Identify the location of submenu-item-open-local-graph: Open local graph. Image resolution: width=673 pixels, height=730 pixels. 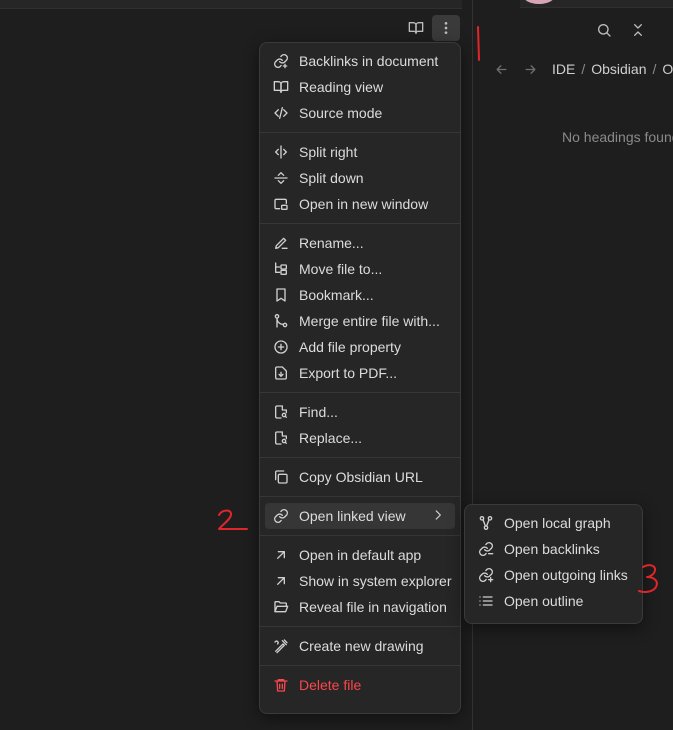
(553, 523).